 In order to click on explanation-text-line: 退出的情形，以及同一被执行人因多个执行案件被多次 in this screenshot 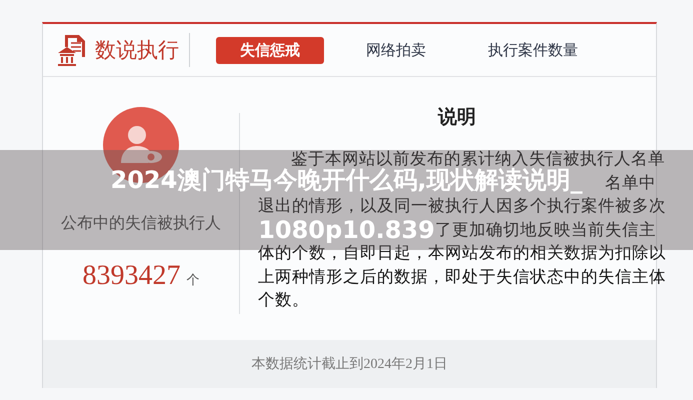, I will do `click(462, 206)`.